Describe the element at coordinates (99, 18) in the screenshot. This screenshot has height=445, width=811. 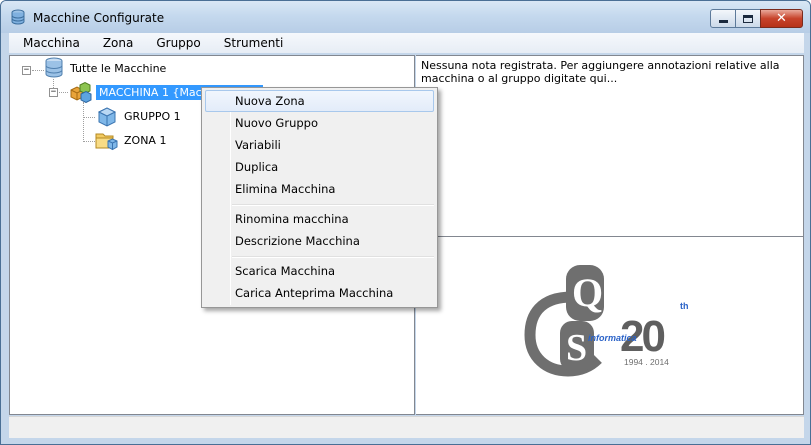
I see `window-title: Macchine Configurate` at that location.